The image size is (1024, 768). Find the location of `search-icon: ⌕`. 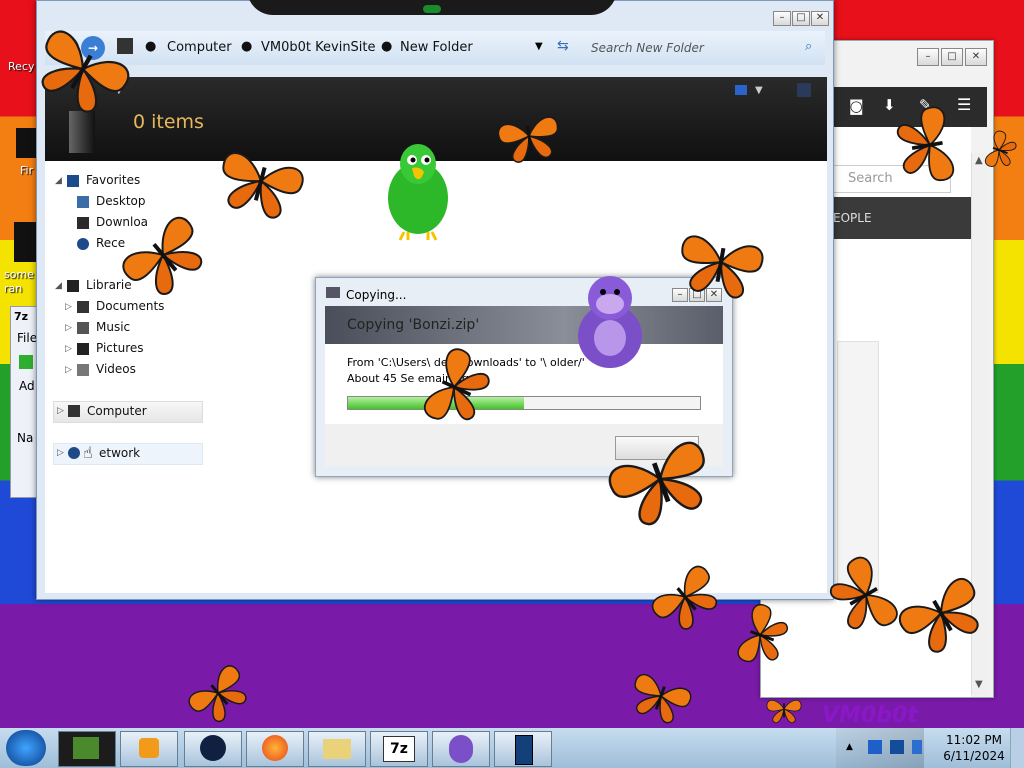

search-icon: ⌕ is located at coordinates (808, 46).